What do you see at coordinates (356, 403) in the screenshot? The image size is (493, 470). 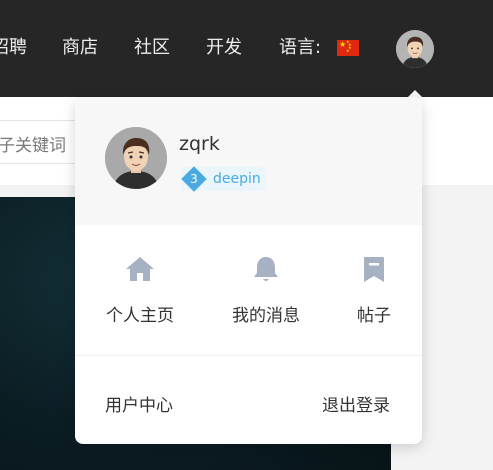 I see `logout-link: 退出登录` at bounding box center [356, 403].